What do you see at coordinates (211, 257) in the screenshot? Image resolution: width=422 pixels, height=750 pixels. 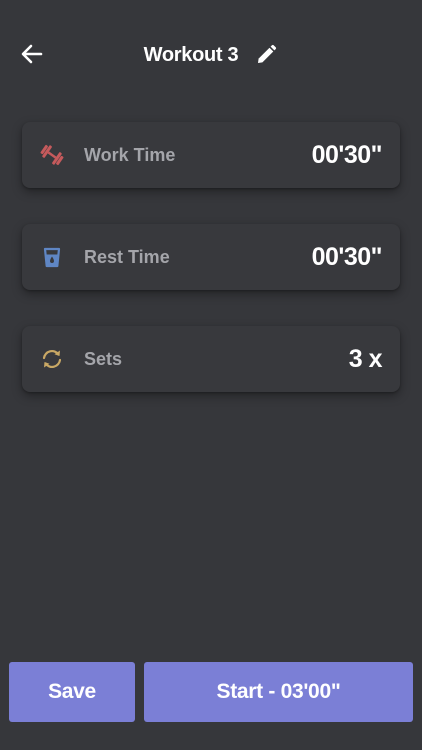 I see `rest-time-row: Rest Time 00'30"` at bounding box center [211, 257].